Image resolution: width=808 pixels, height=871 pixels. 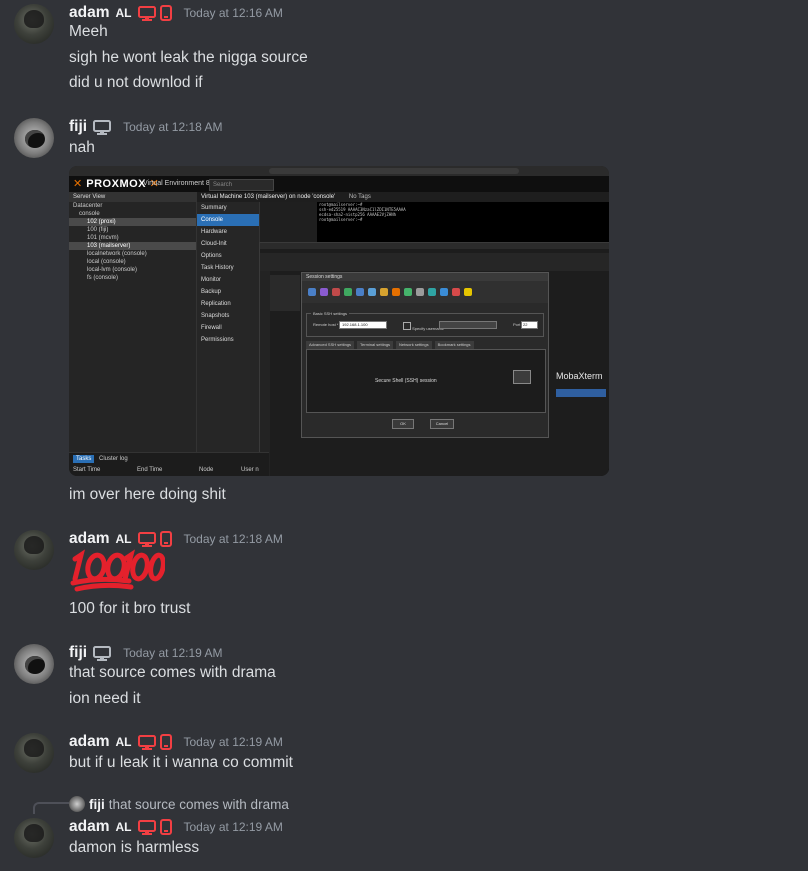 What do you see at coordinates (414, 345) in the screenshot?
I see `ssh-tab: Network settings` at bounding box center [414, 345].